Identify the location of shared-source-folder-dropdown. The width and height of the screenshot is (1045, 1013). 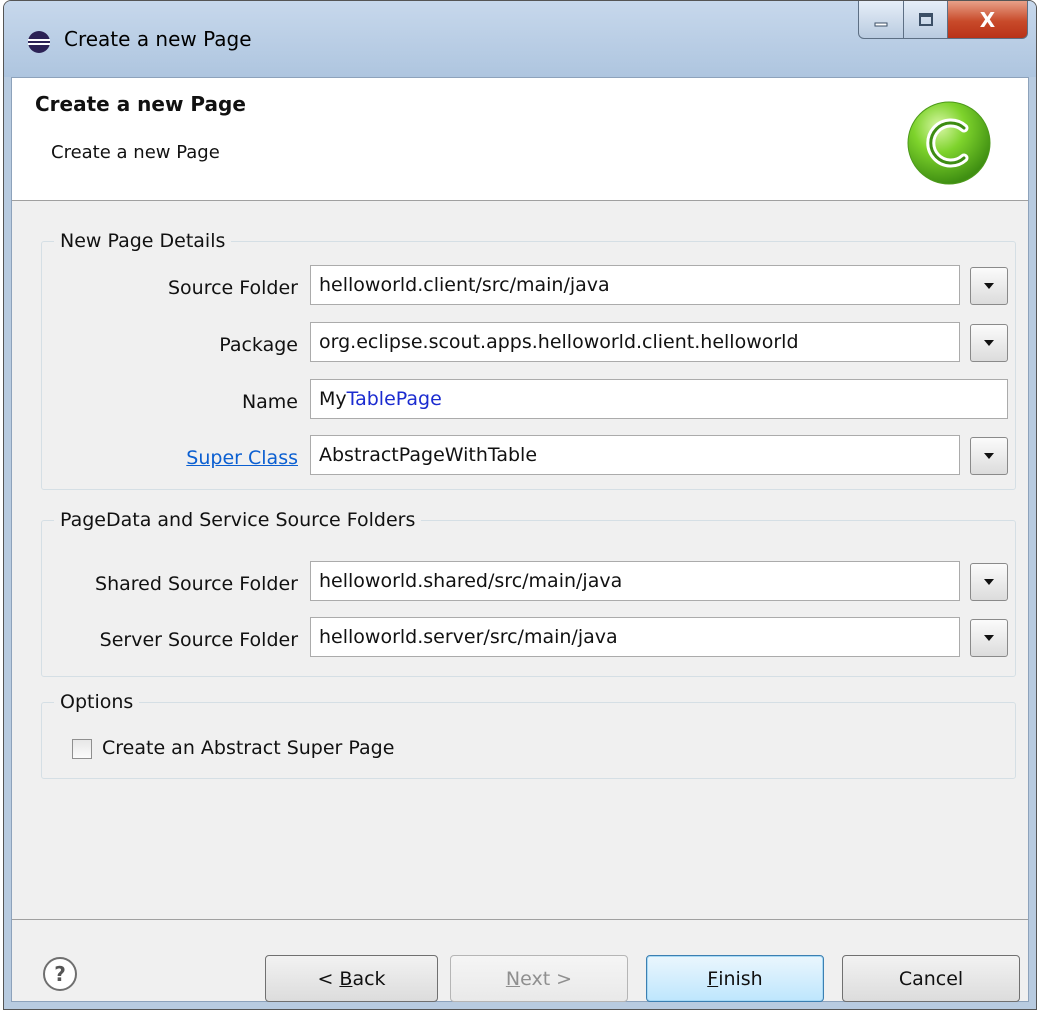
(989, 582).